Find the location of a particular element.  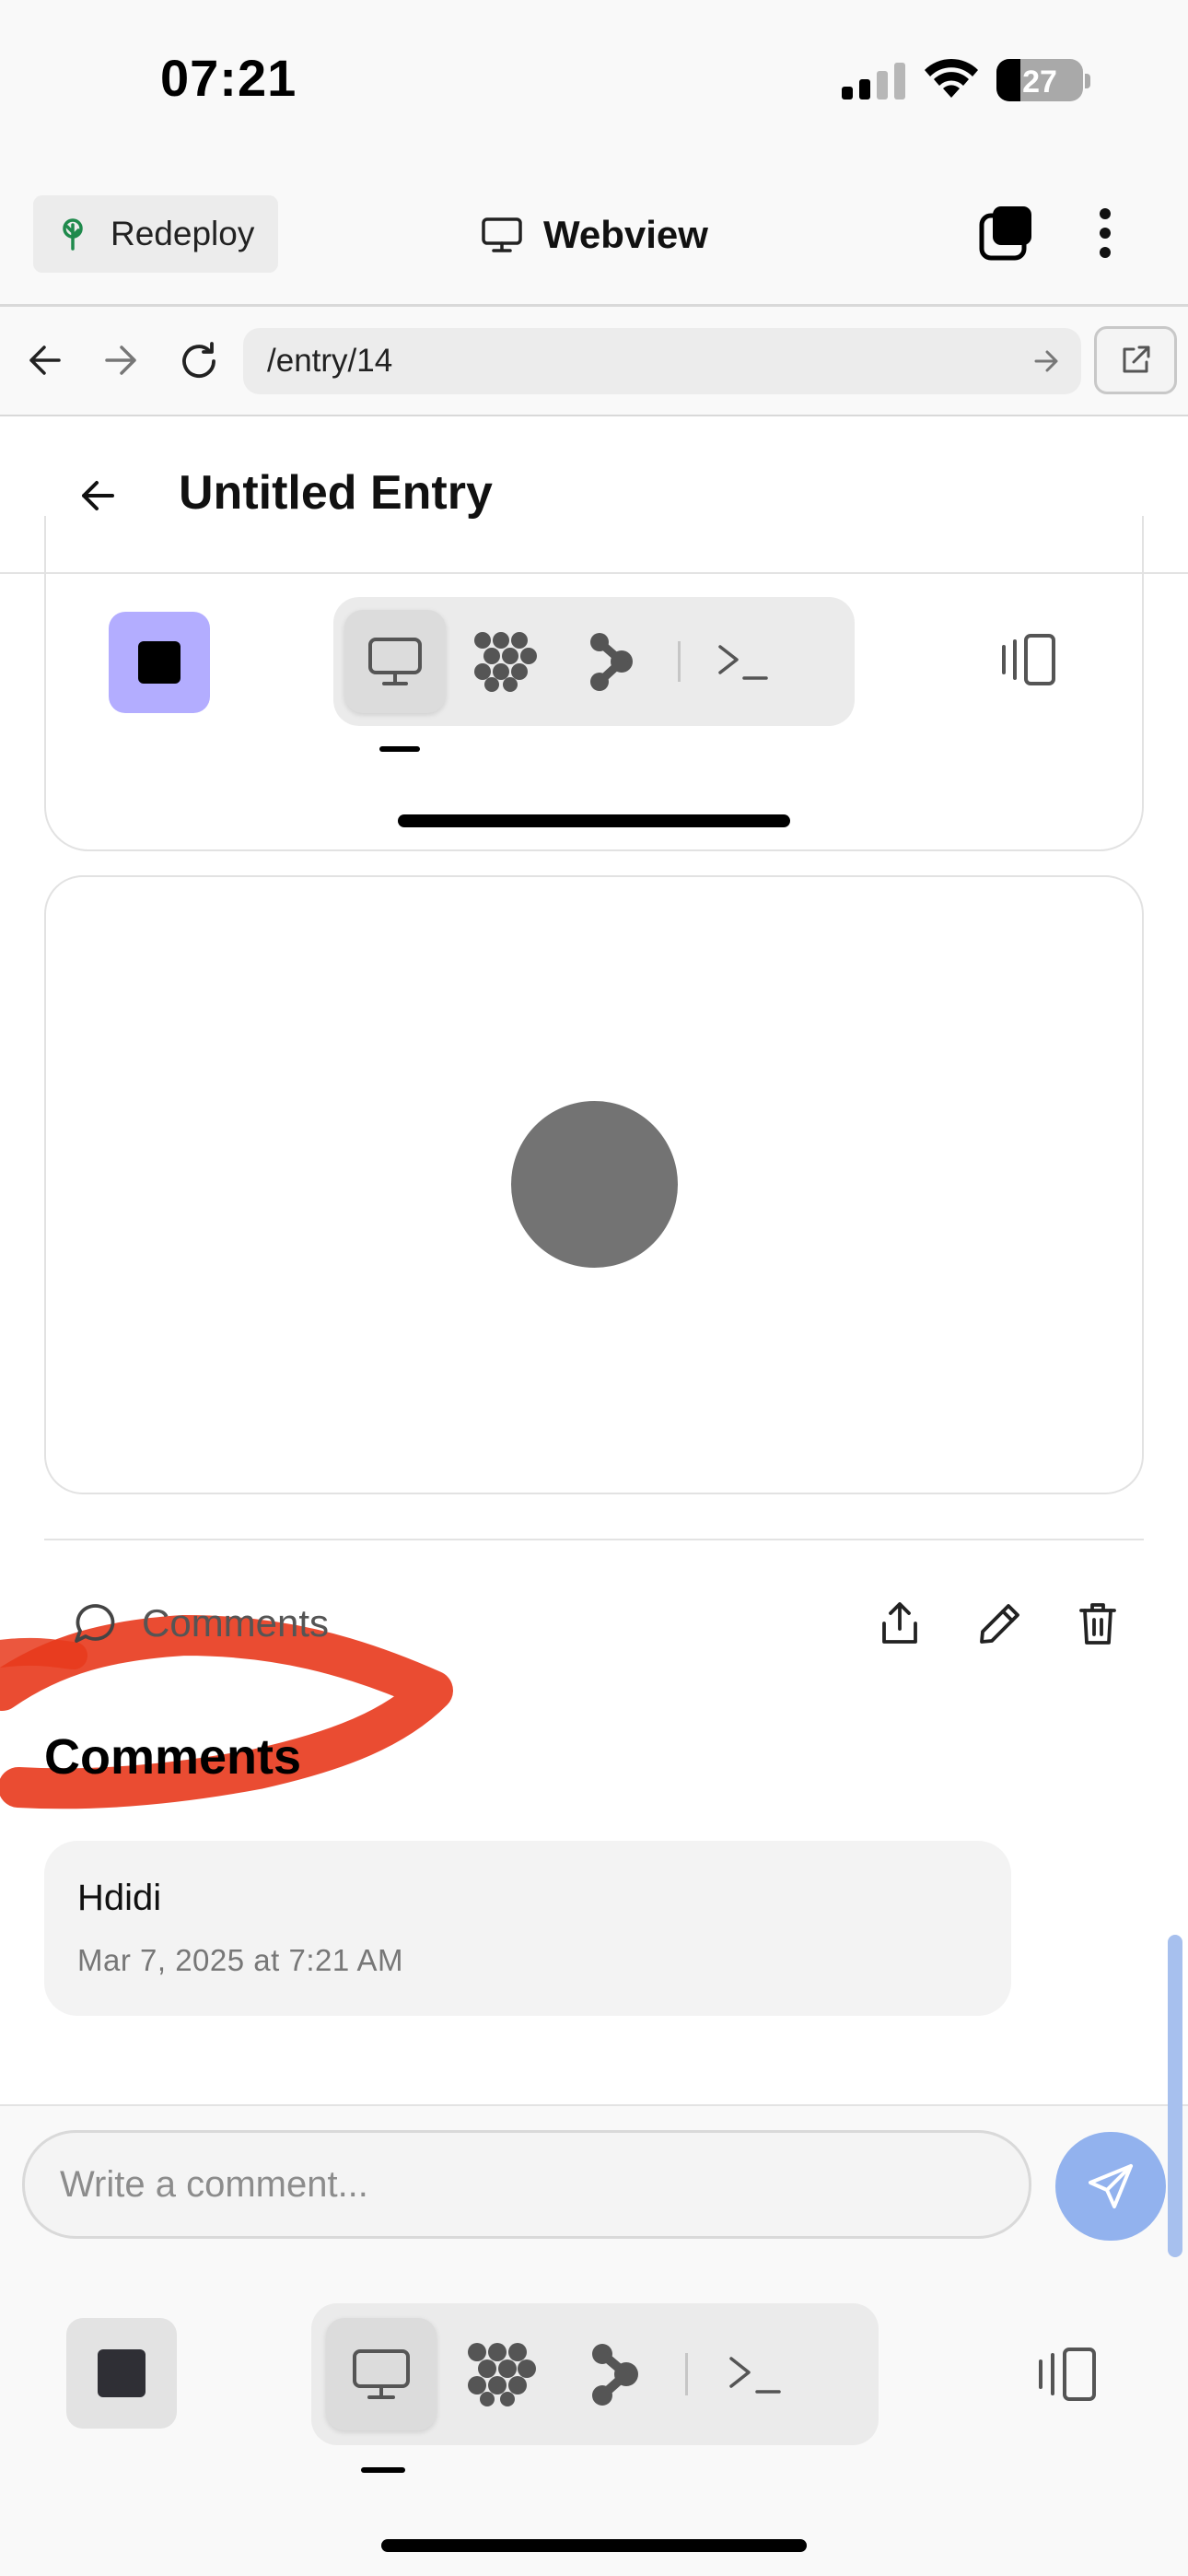

comments-toggle-label: Comments is located at coordinates (236, 1623).